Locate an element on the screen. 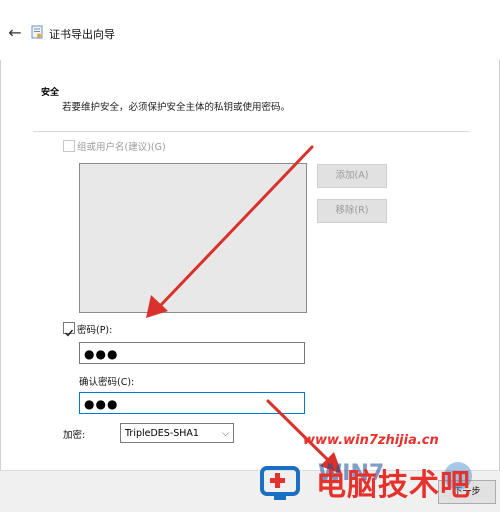 Image resolution: width=500 pixels, height=512 pixels. monitor-icon is located at coordinates (280, 483).